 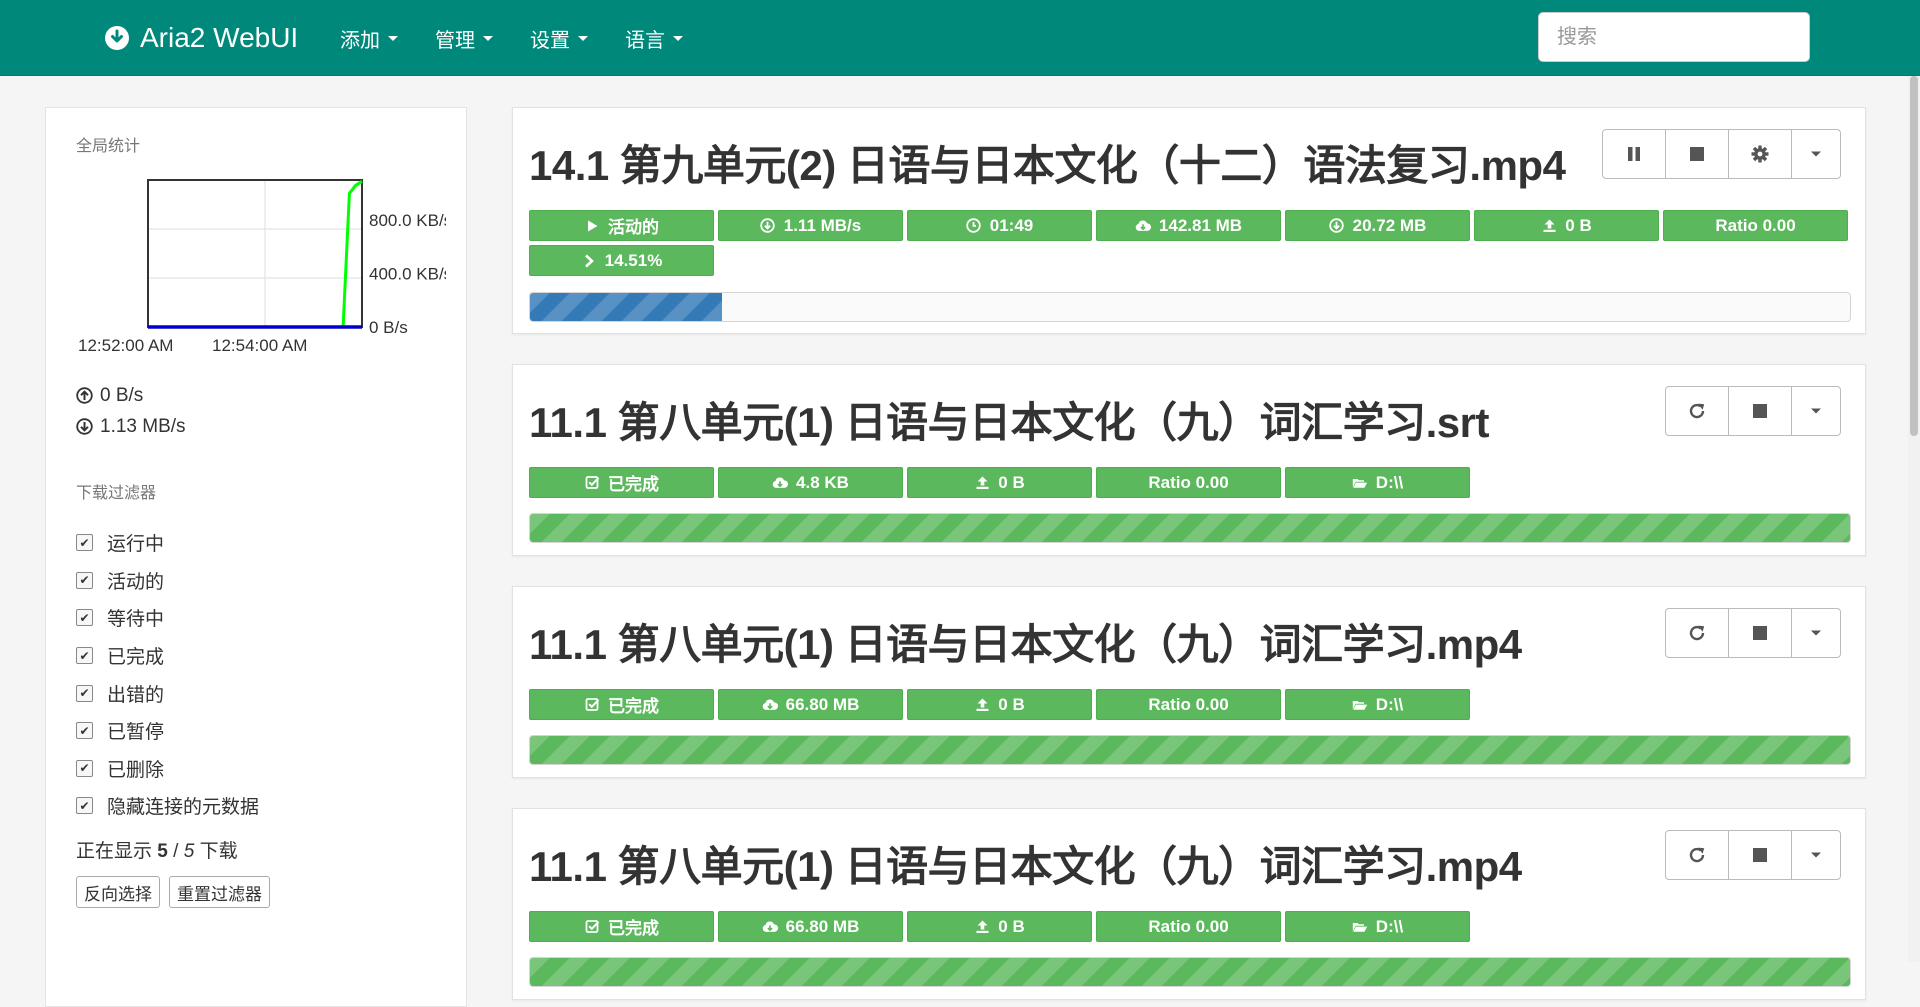 I want to click on gear-icon, so click(x=1760, y=154).